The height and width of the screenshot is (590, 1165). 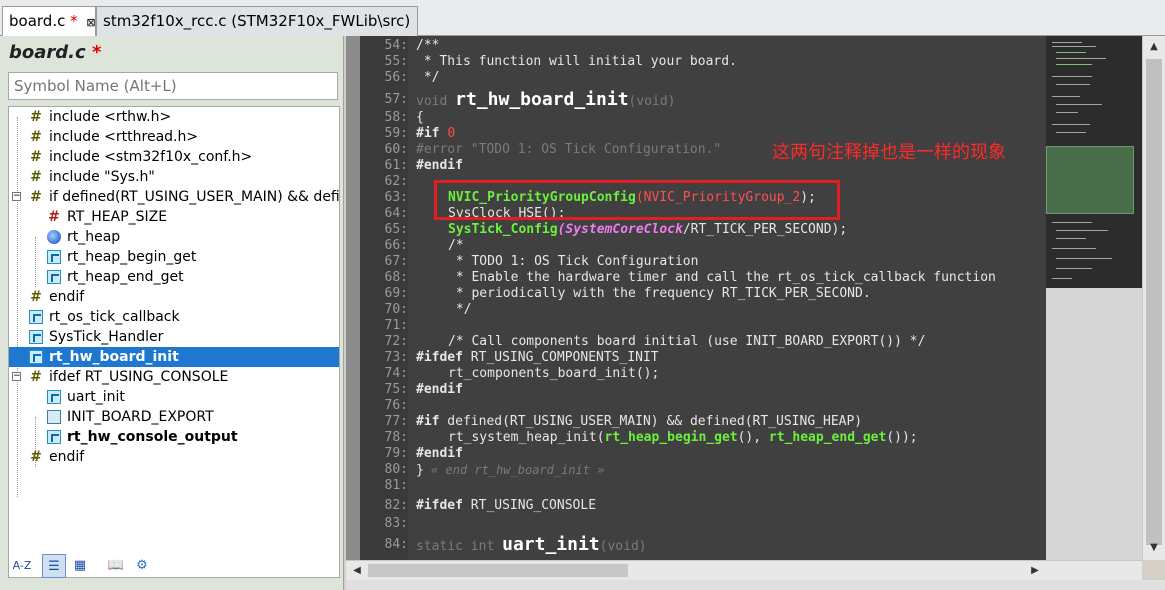 What do you see at coordinates (1154, 47) in the screenshot?
I see `scroll-up-button: ▲` at bounding box center [1154, 47].